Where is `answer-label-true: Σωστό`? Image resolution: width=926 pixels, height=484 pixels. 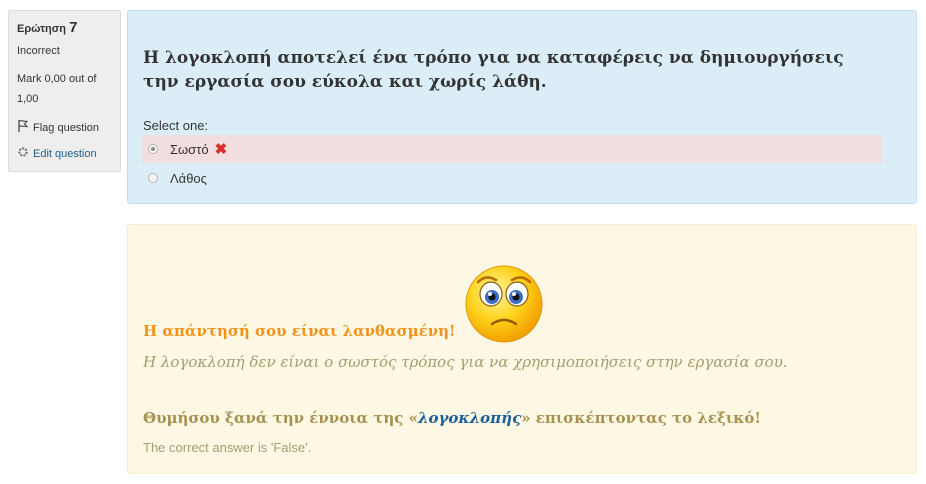
answer-label-true: Σωστό is located at coordinates (189, 149).